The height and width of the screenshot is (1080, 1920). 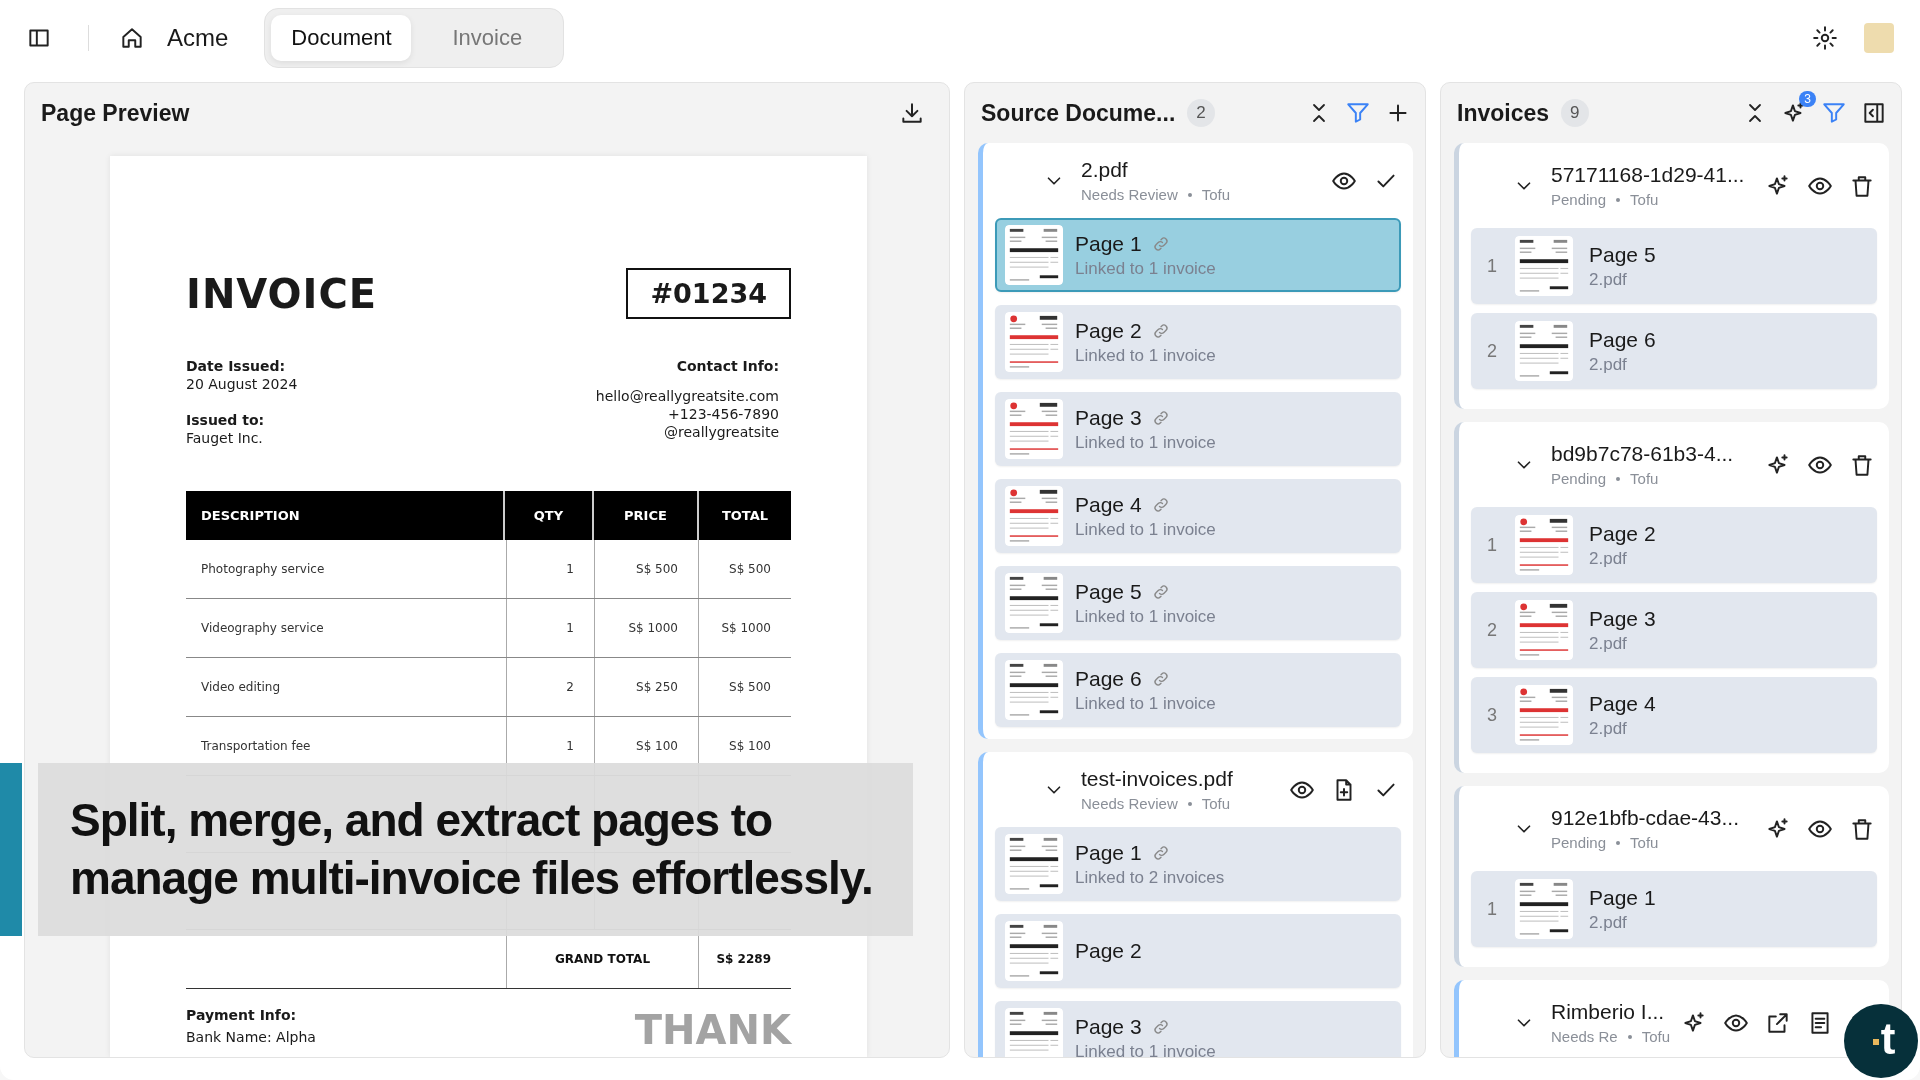 What do you see at coordinates (1198, 603) in the screenshot?
I see `page-item: Page 5 Linked to 1 invoice` at bounding box center [1198, 603].